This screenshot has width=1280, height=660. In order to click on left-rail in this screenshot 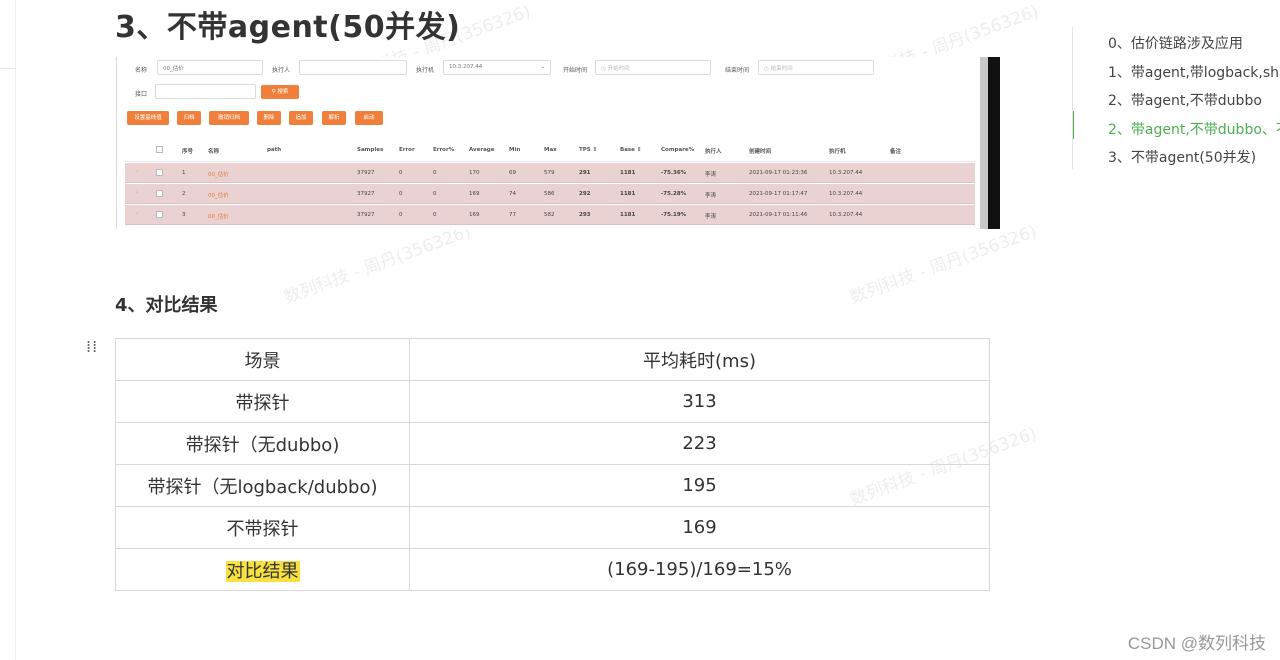, I will do `click(8, 330)`.